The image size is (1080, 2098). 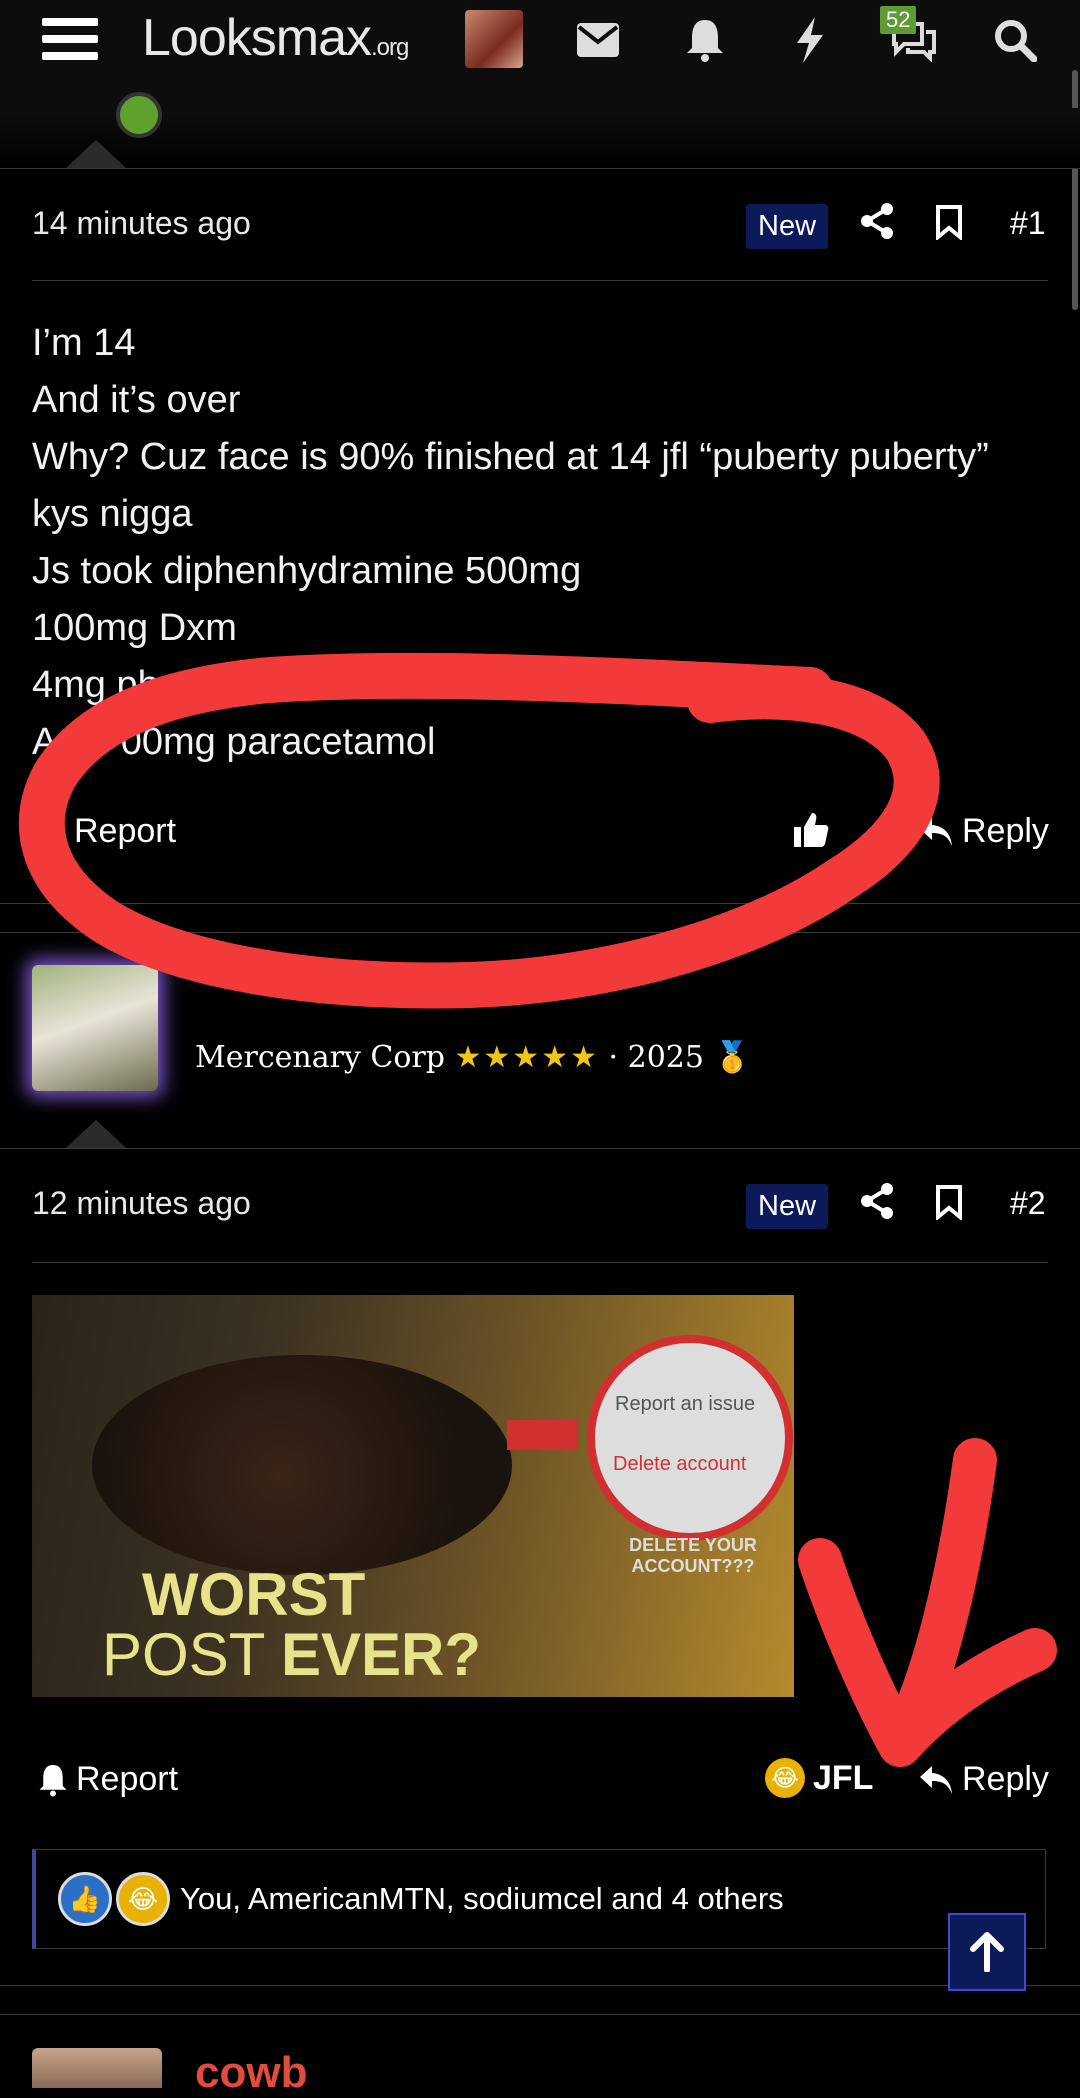 I want to click on menu-icon, so click(x=70, y=40).